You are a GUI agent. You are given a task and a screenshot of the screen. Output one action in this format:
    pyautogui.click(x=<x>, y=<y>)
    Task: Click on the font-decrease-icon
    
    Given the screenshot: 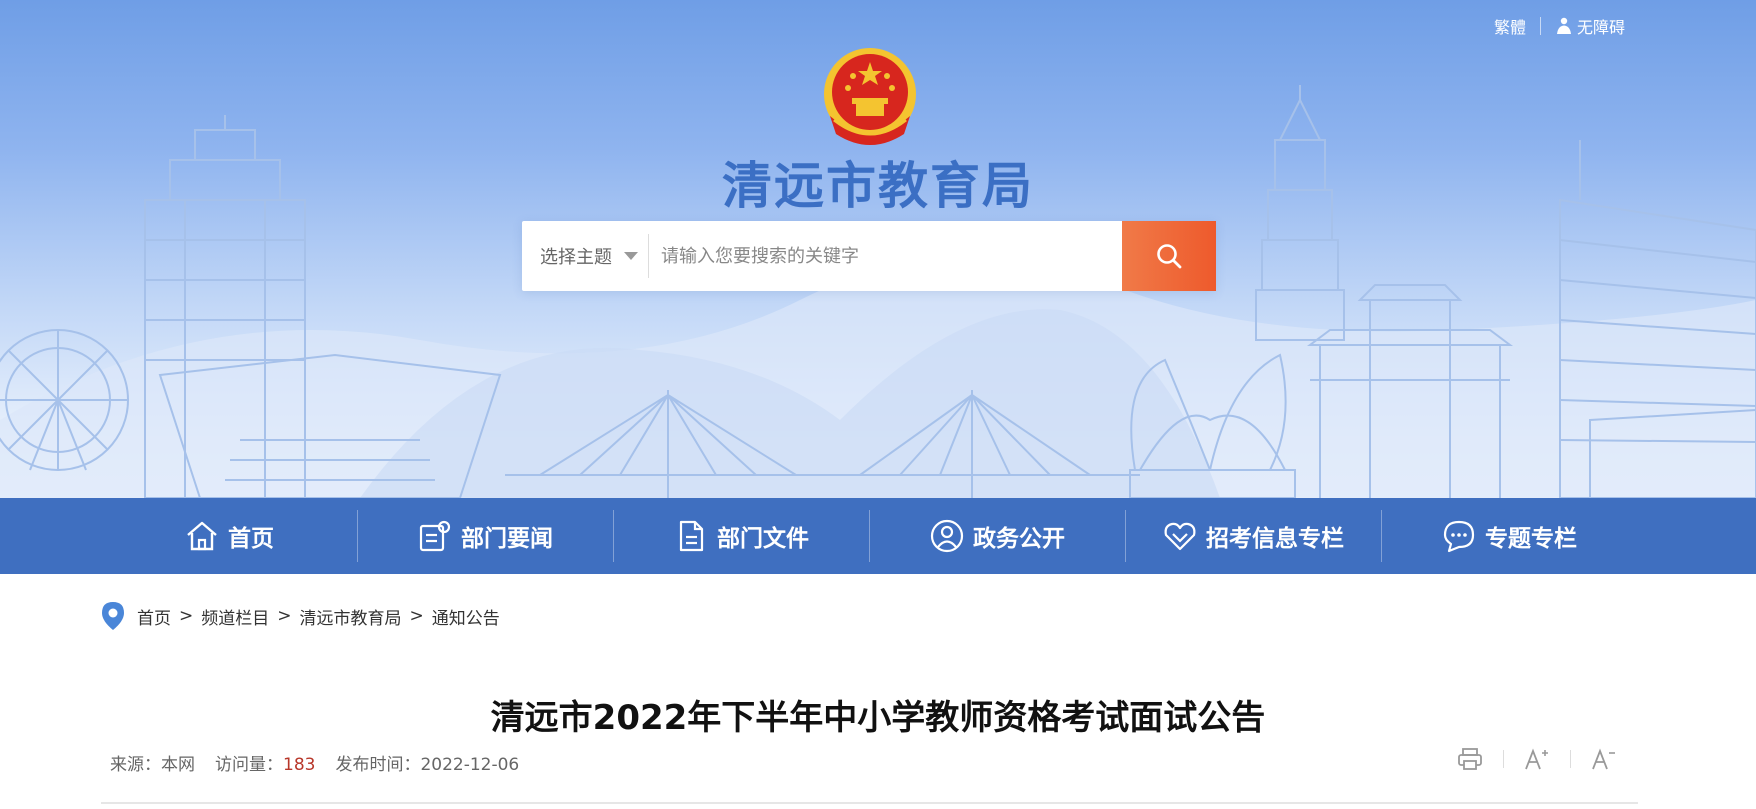 What is the action you would take?
    pyautogui.click(x=1603, y=759)
    